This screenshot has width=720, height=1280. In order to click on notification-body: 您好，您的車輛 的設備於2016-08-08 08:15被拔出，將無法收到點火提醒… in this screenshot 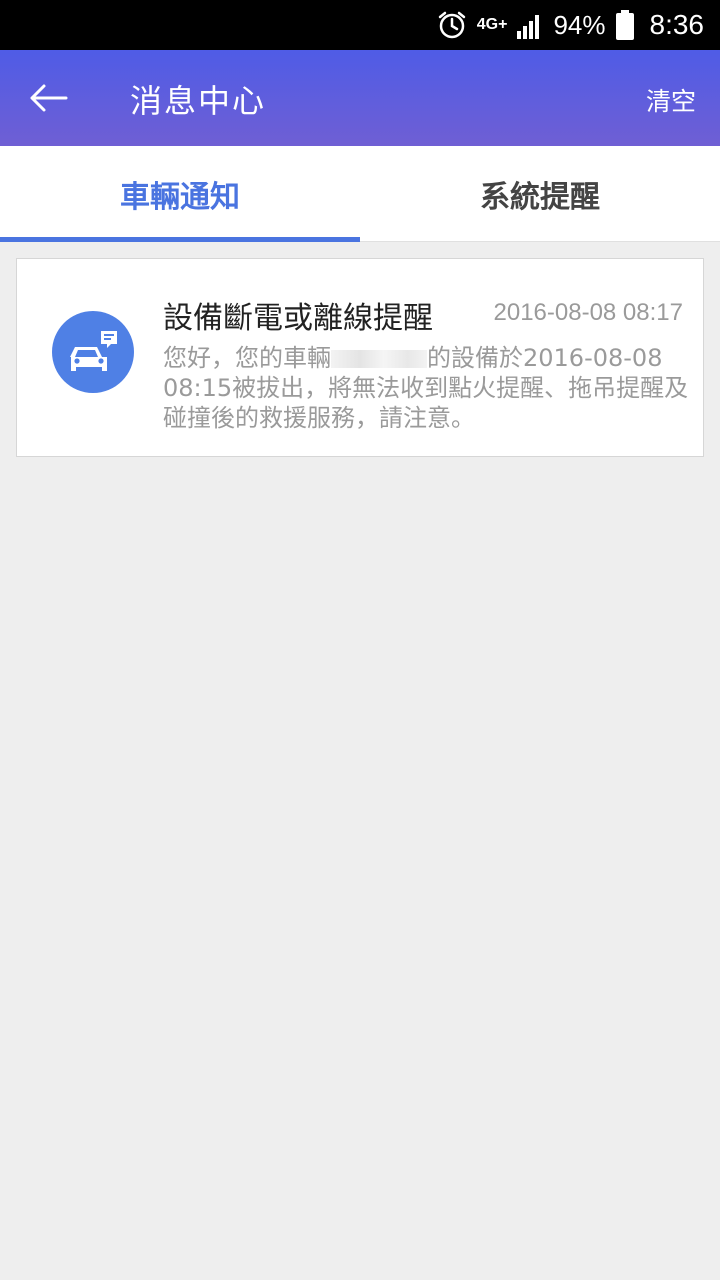, I will do `click(428, 388)`.